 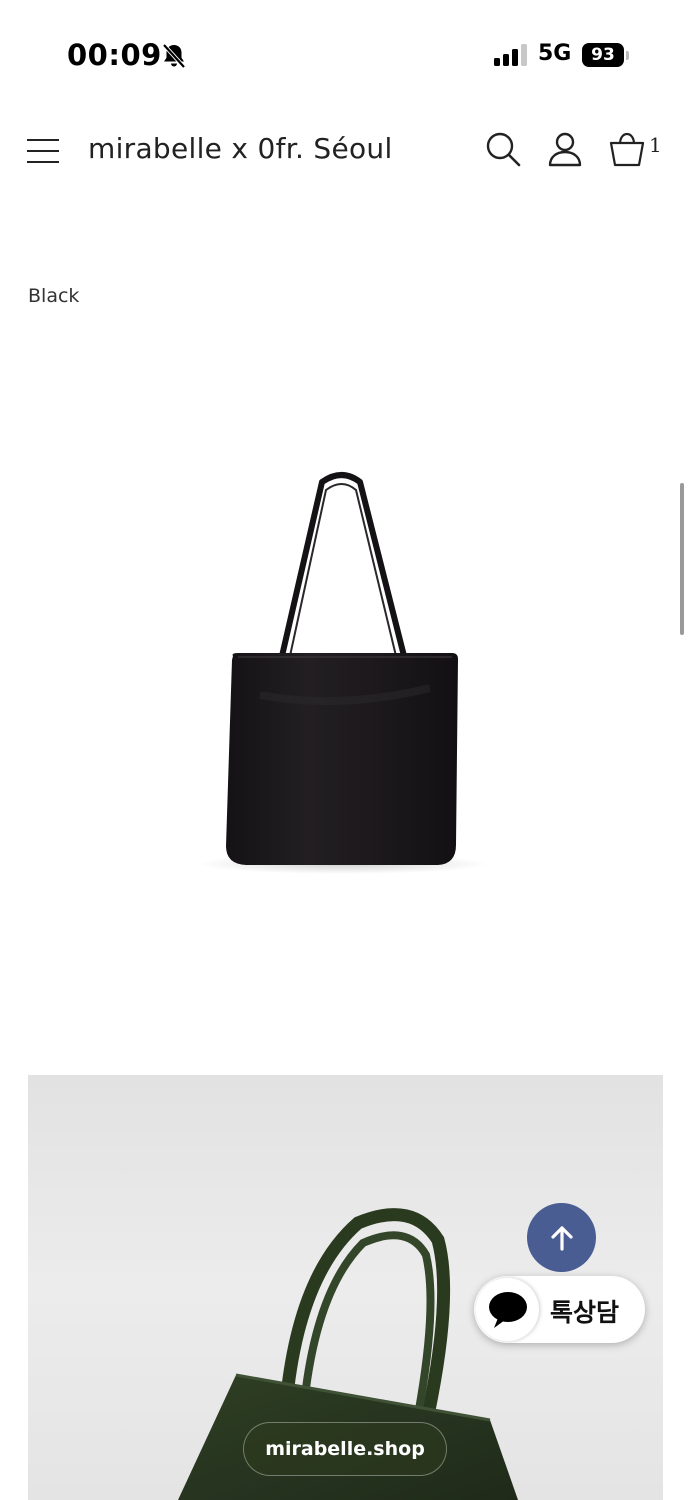 What do you see at coordinates (345, 1449) in the screenshot?
I see `shop-url-badge: mirabelle.shop` at bounding box center [345, 1449].